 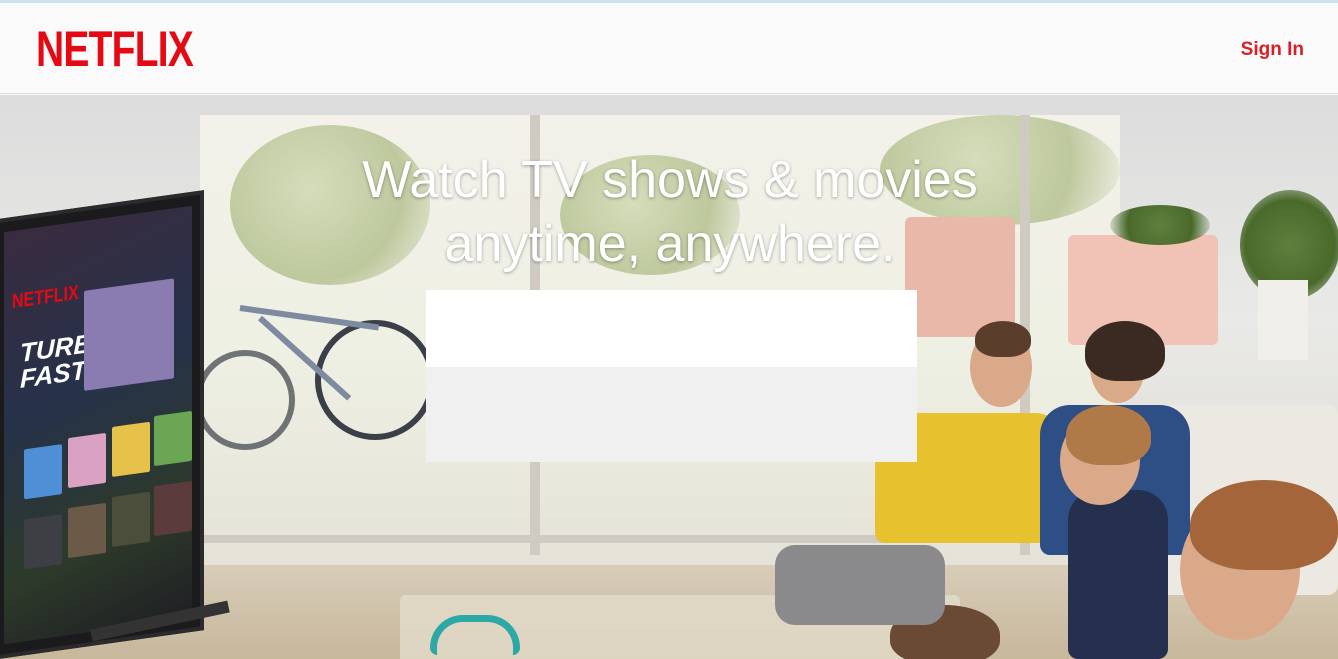 What do you see at coordinates (245, 400) in the screenshot?
I see `bike-wheel` at bounding box center [245, 400].